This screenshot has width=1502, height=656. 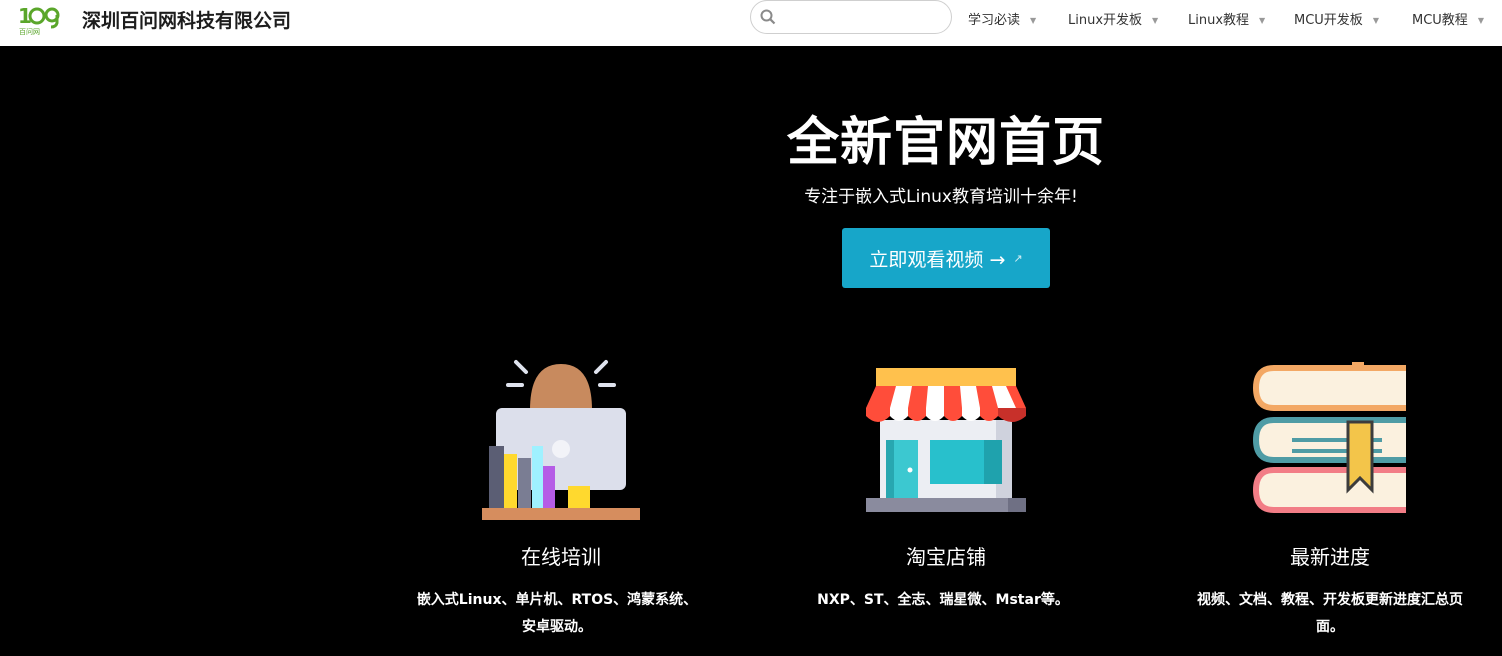 What do you see at coordinates (1018, 258) in the screenshot?
I see `external-link-icon: ↗` at bounding box center [1018, 258].